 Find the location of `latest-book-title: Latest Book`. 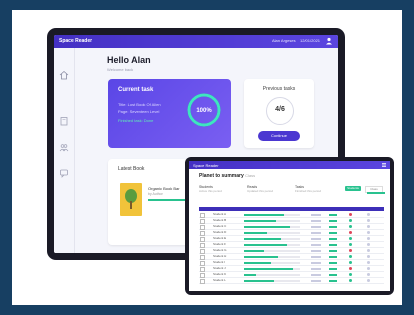

latest-book-title: Latest Book is located at coordinates (131, 169).